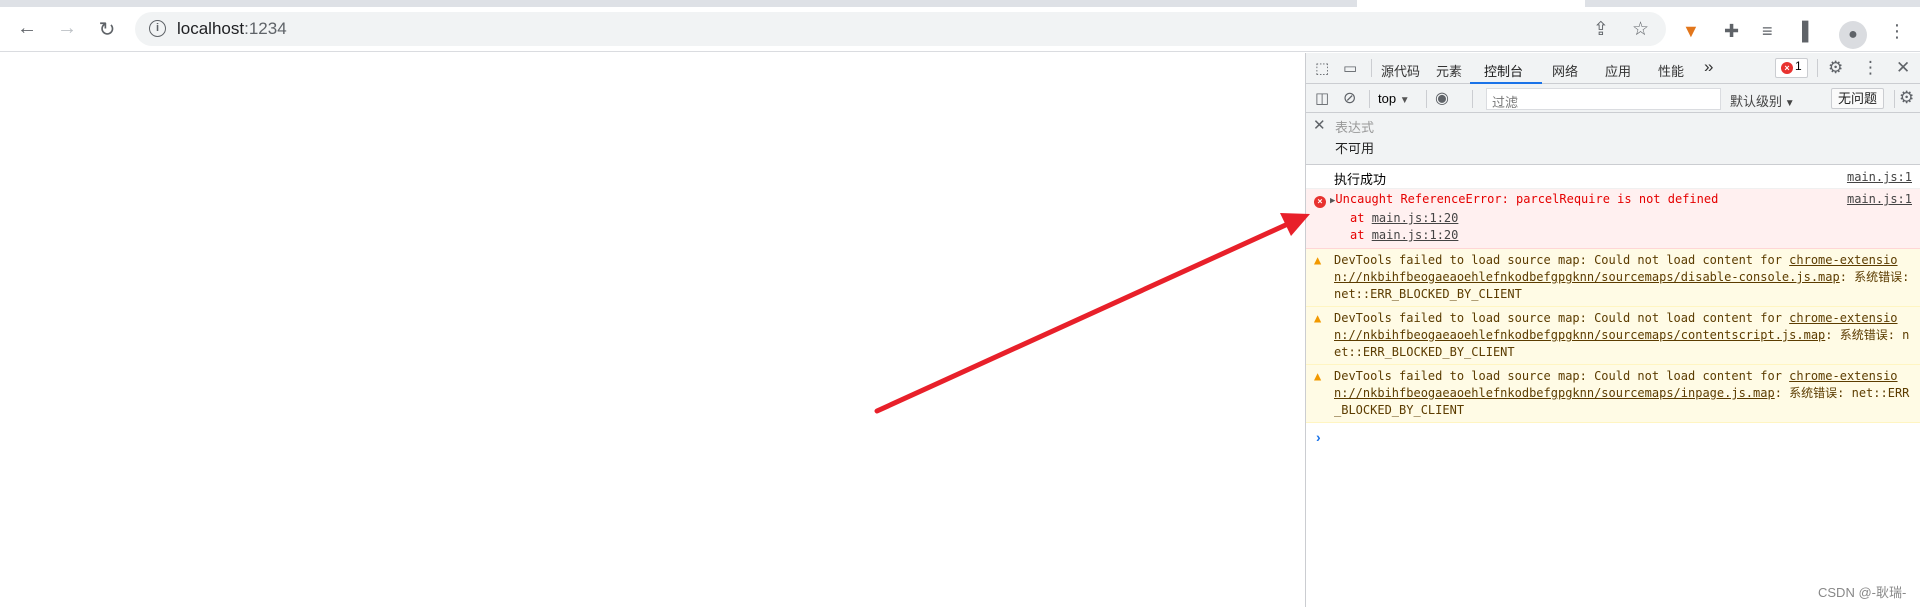 The height and width of the screenshot is (607, 1920). I want to click on watermark: CSDN @-耿瑞-, so click(1862, 592).